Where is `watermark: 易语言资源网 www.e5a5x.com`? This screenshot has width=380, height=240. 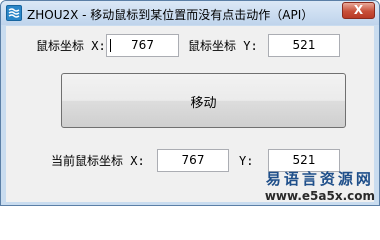
watermark: 易语言资源网 www.e5a5x.com is located at coordinates (320, 185).